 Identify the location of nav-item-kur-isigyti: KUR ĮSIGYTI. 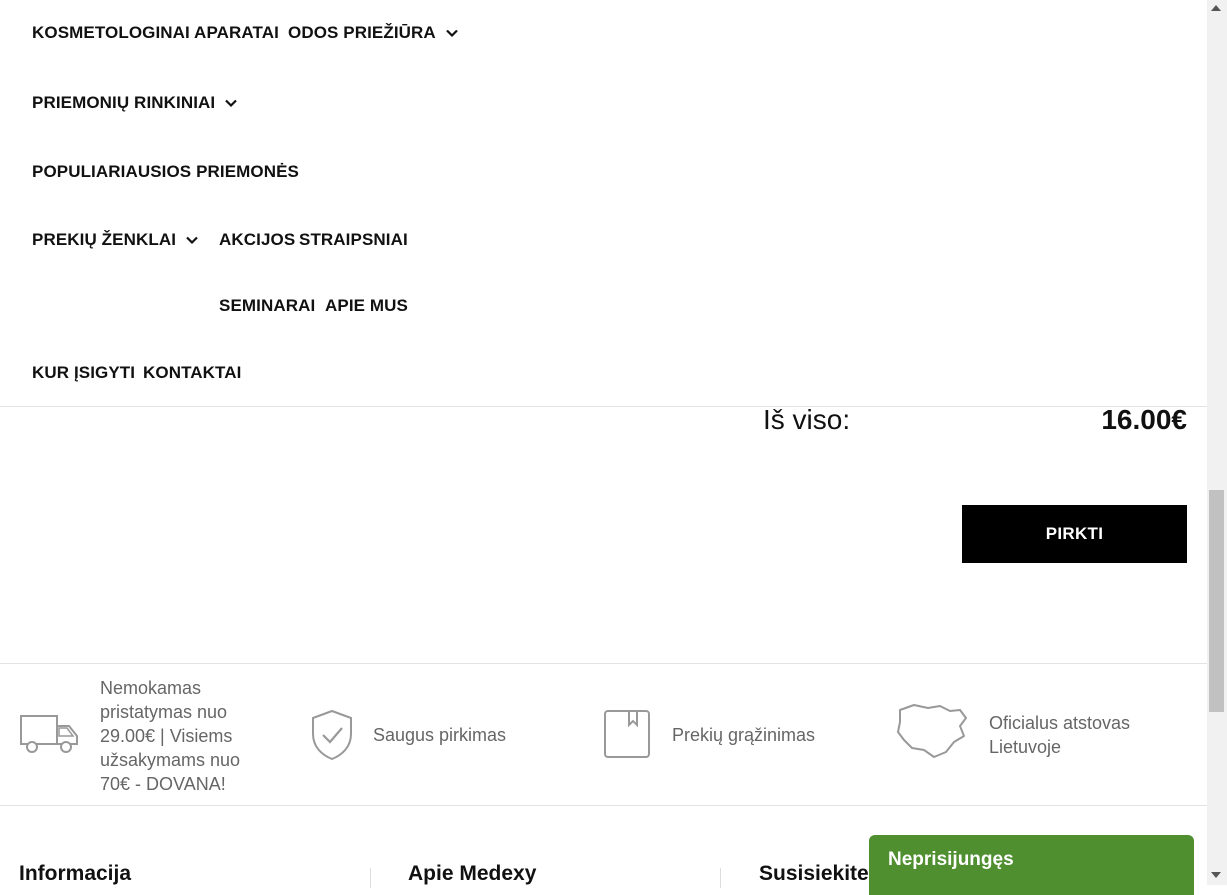
(83, 373).